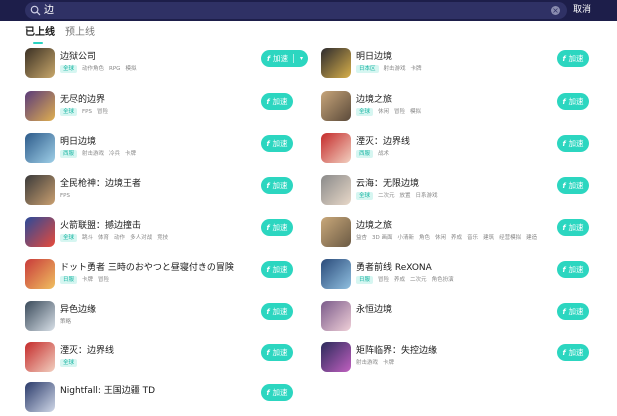 The width and height of the screenshot is (617, 416). I want to click on list-item: 边境之旅益杏 3D 画面 小清新 角色 休闲 养成 音乐 建筑 经营模拟 建造 f 加速, so click(469, 234).